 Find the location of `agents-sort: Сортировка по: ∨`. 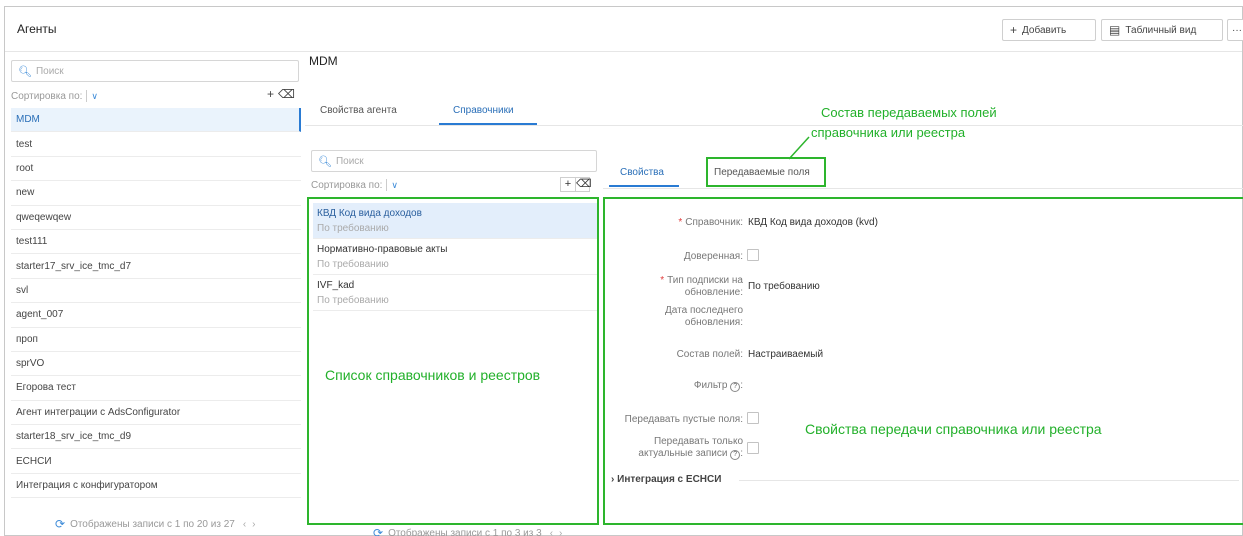

agents-sort: Сортировка по: ∨ is located at coordinates (54, 96).